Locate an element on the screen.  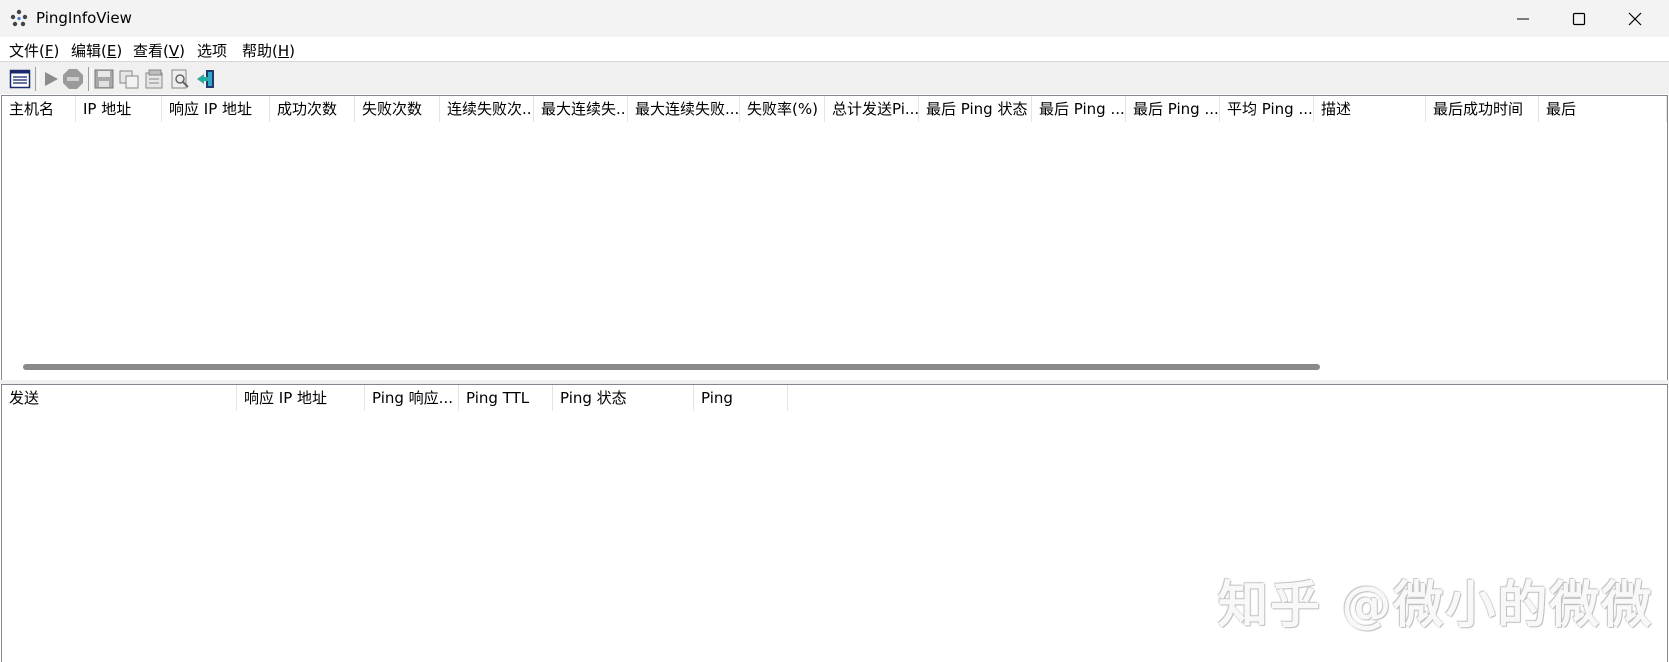
menu-edit-end: ) is located at coordinates (119, 51).